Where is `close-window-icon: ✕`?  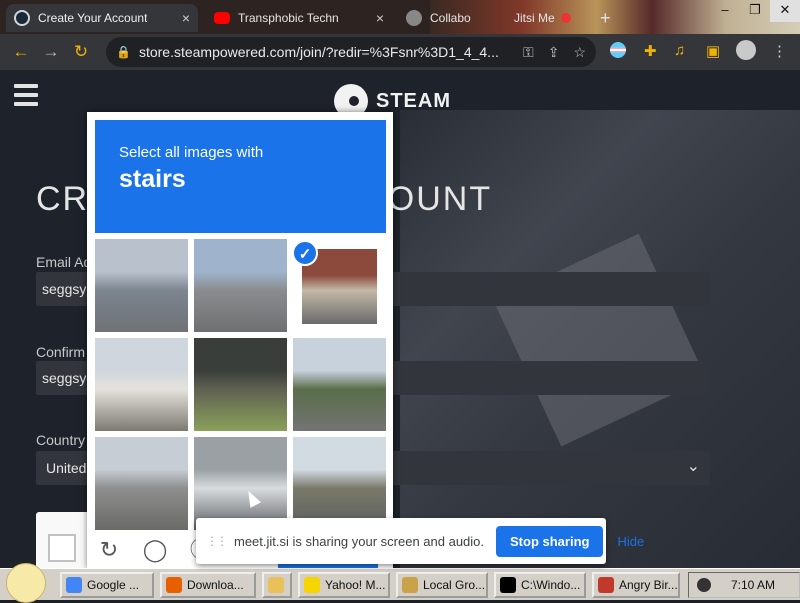
close-window-icon: ✕ is located at coordinates (785, 11).